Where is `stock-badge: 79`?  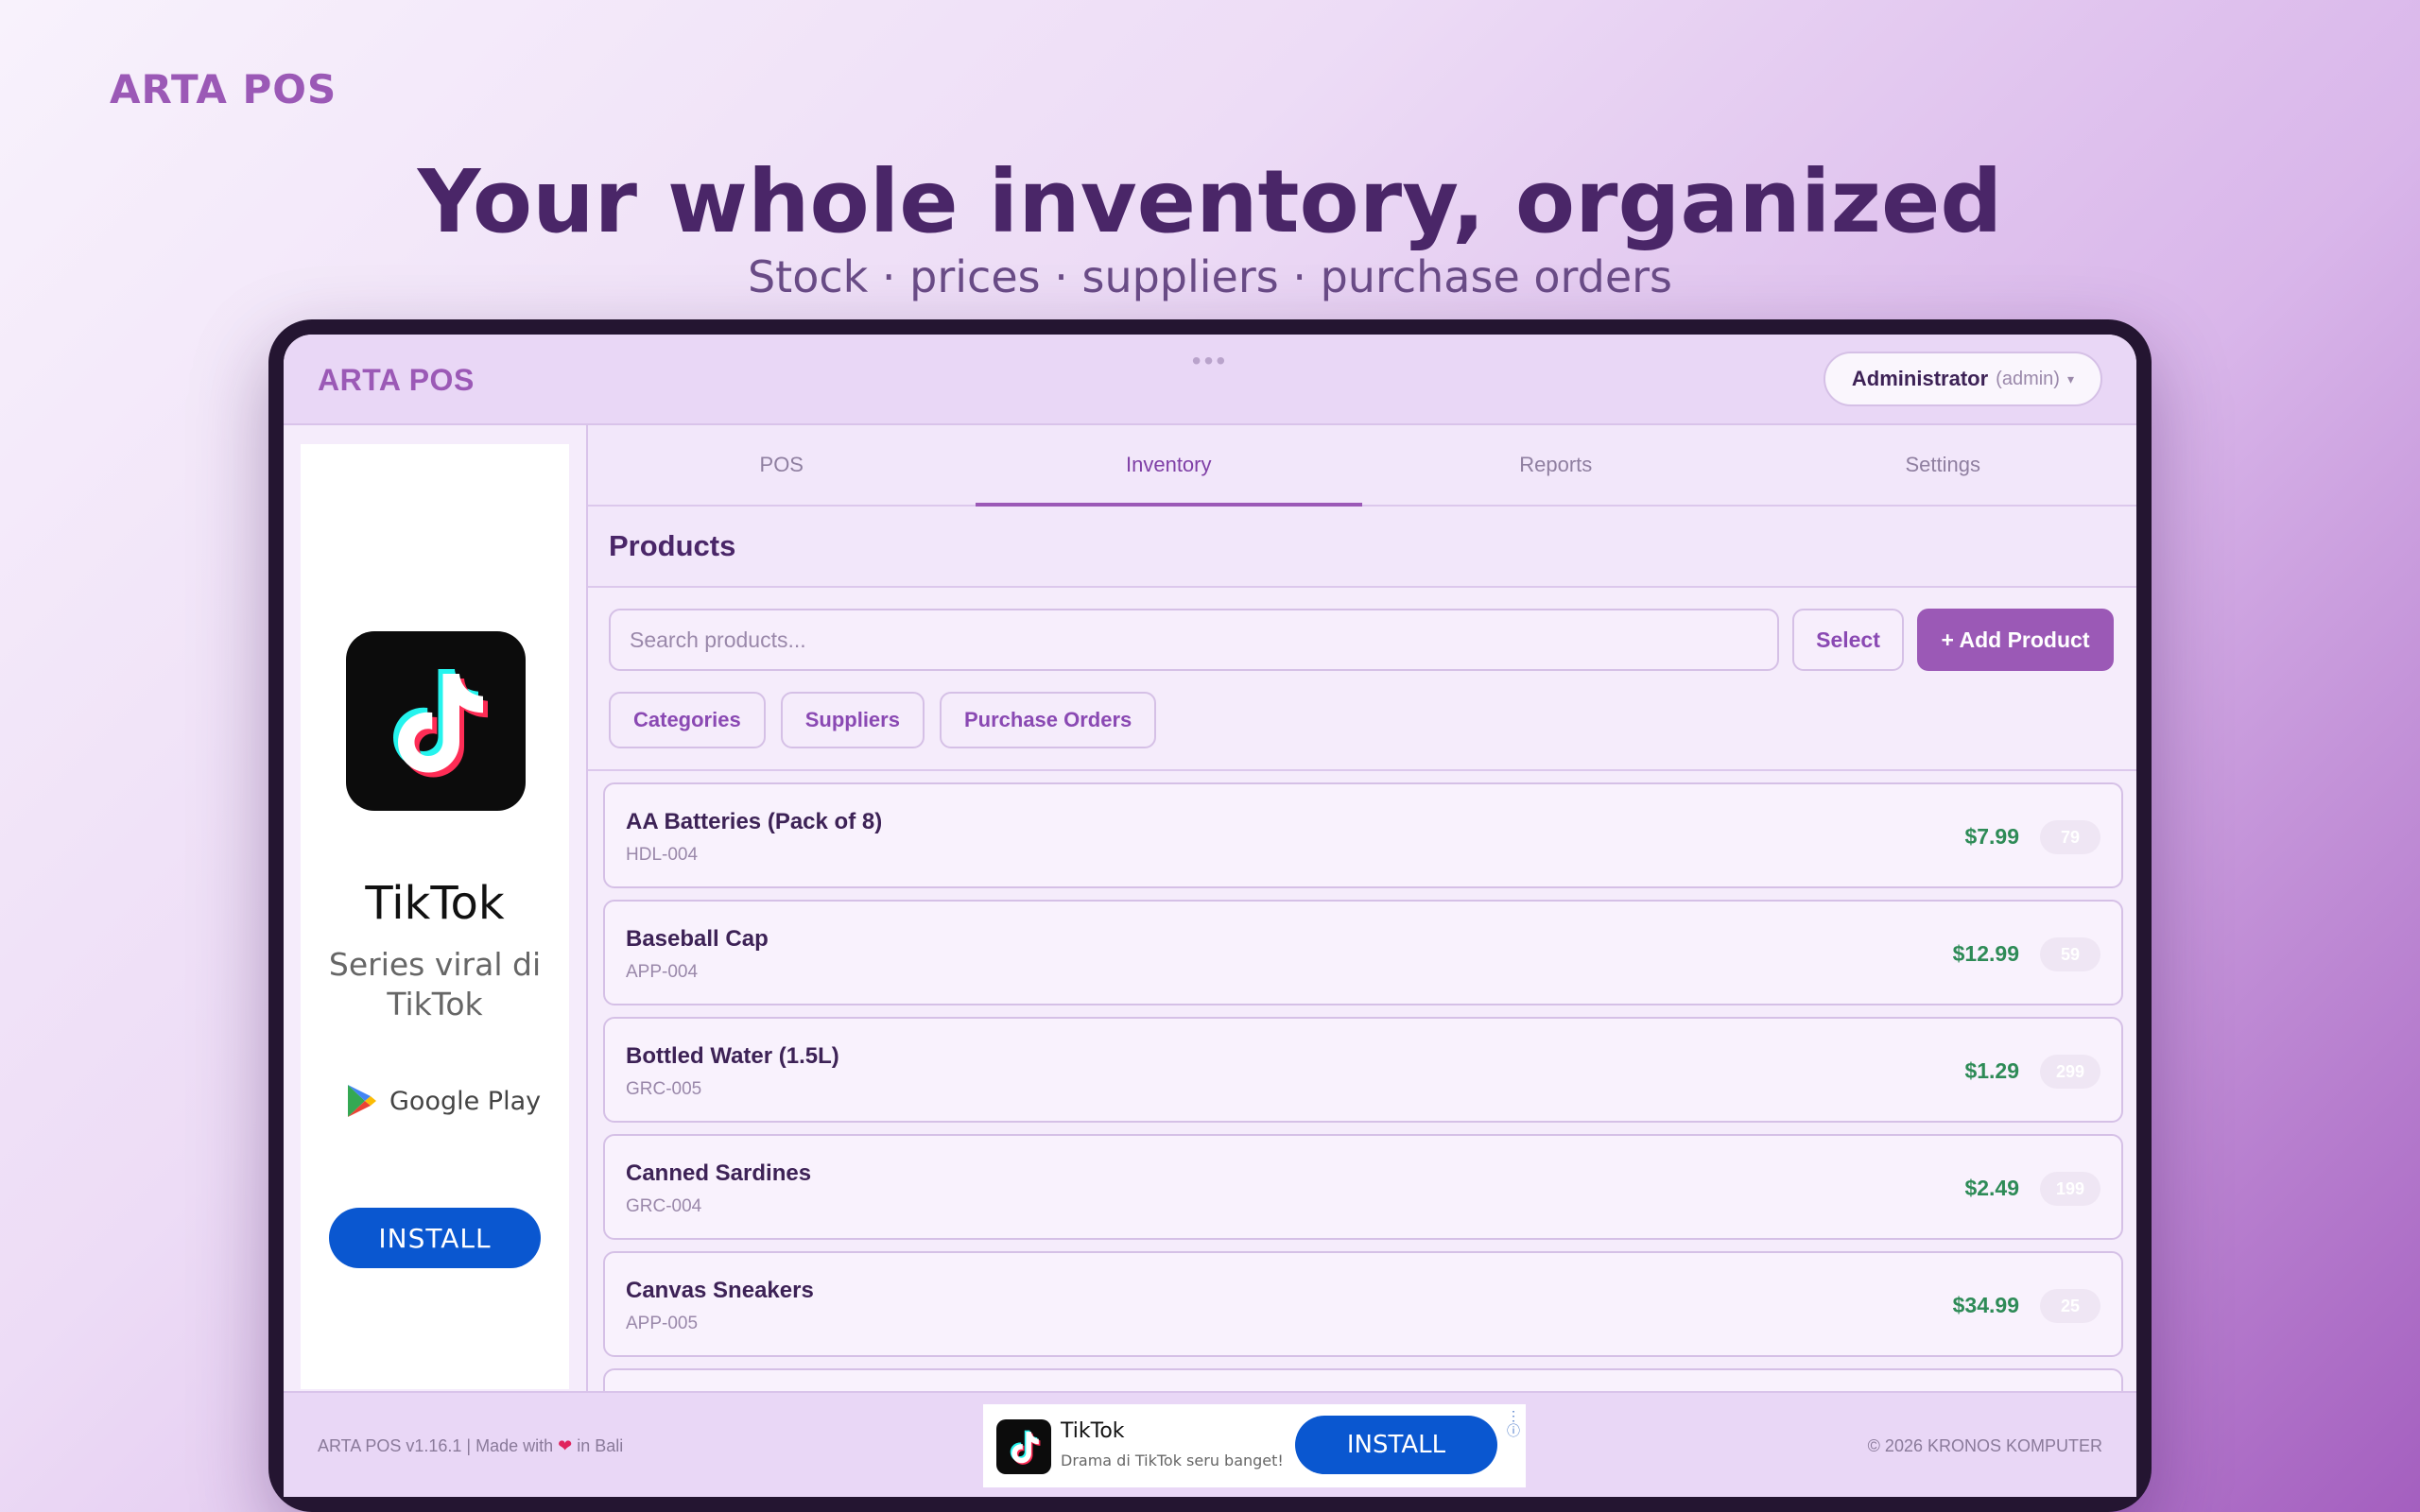
stock-badge: 79 is located at coordinates (2070, 837).